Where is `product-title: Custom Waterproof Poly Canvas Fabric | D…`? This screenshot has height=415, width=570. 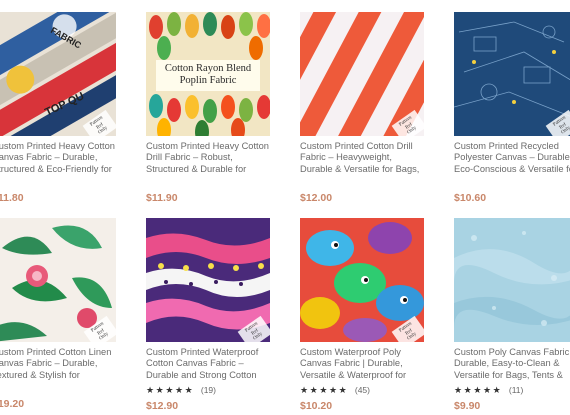 product-title: Custom Waterproof Poly Canvas Fabric | D… is located at coordinates (362, 364).